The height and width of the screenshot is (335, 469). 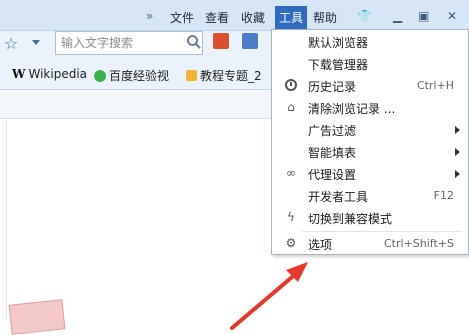 What do you see at coordinates (382, 231) in the screenshot?
I see `menu-separator` at bounding box center [382, 231].